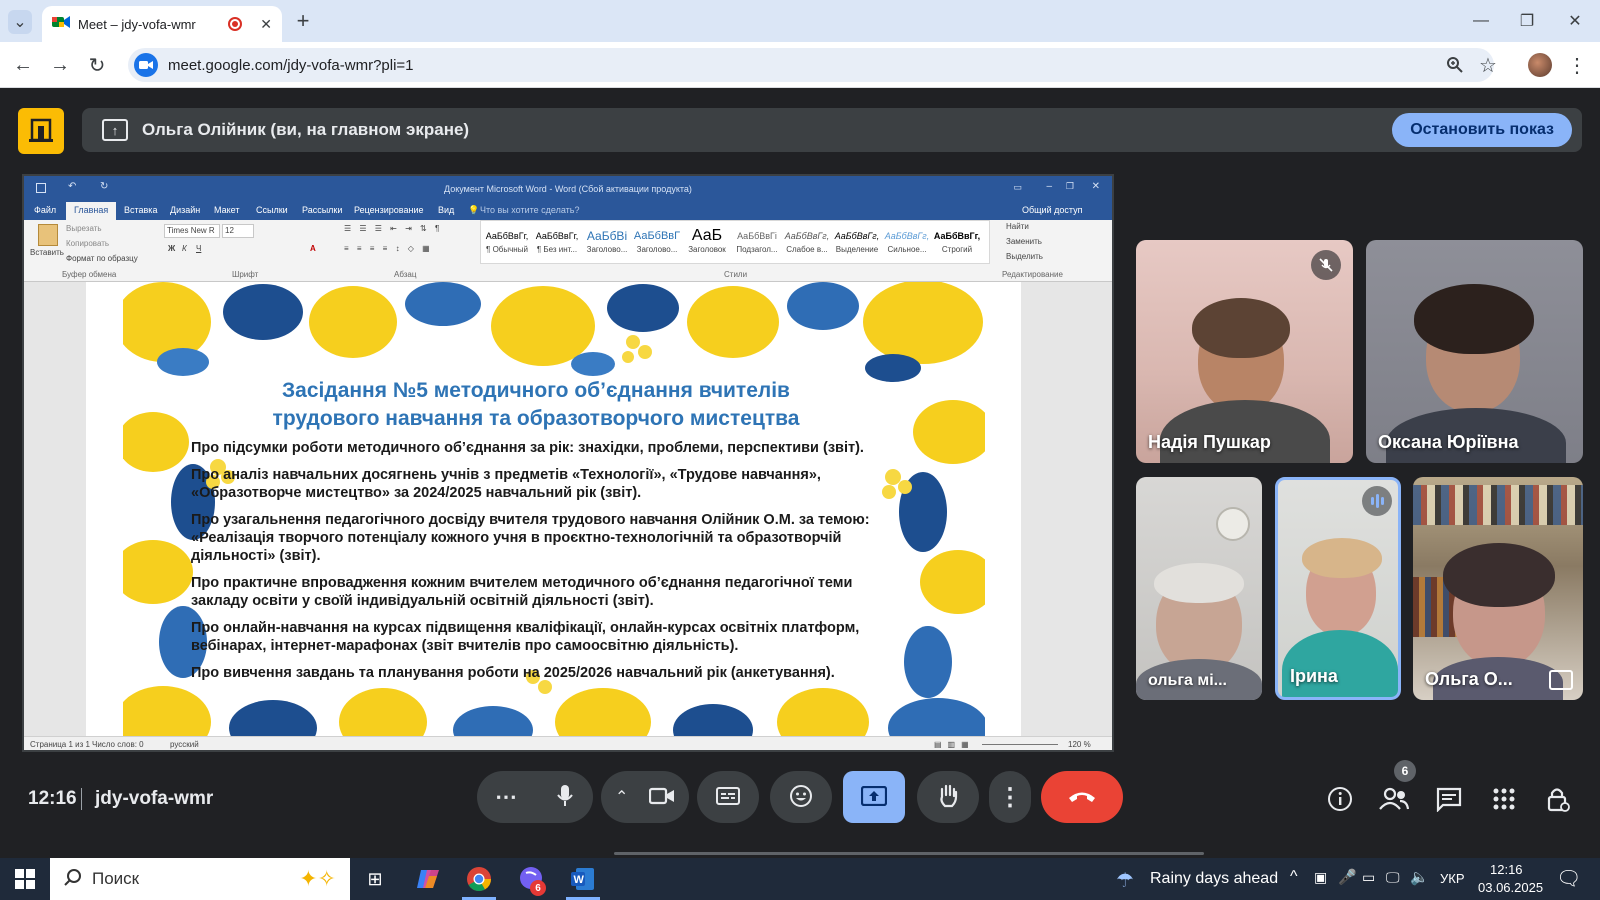 The height and width of the screenshot is (900, 1600). I want to click on word-tab-layout: Макет, so click(226, 210).